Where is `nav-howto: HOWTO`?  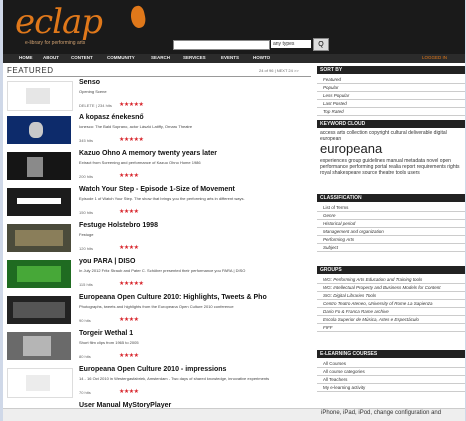
nav-howto: HOWTO is located at coordinates (261, 57).